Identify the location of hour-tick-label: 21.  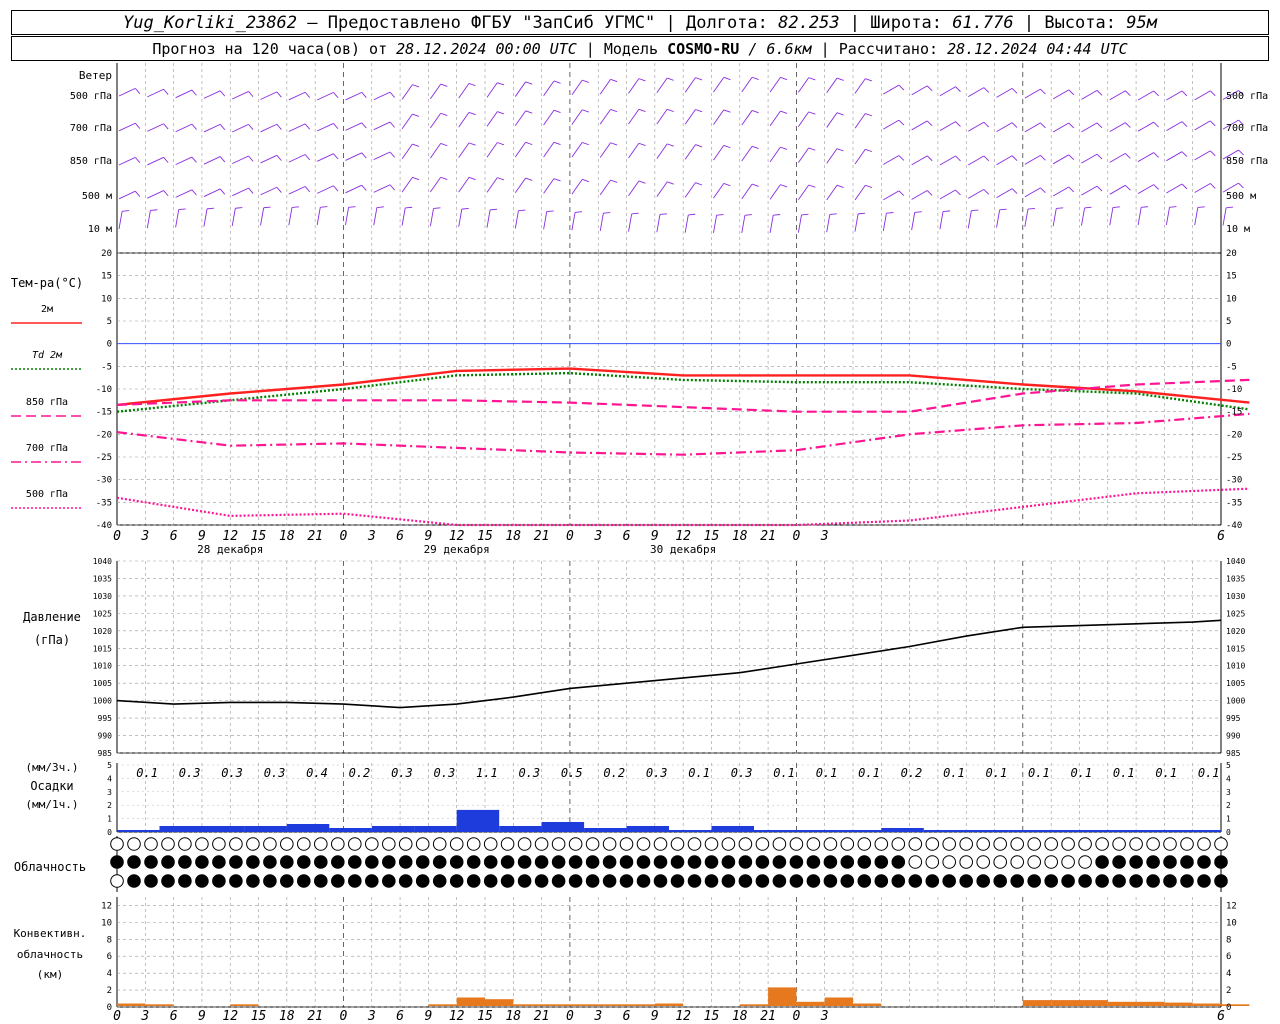
(542, 536).